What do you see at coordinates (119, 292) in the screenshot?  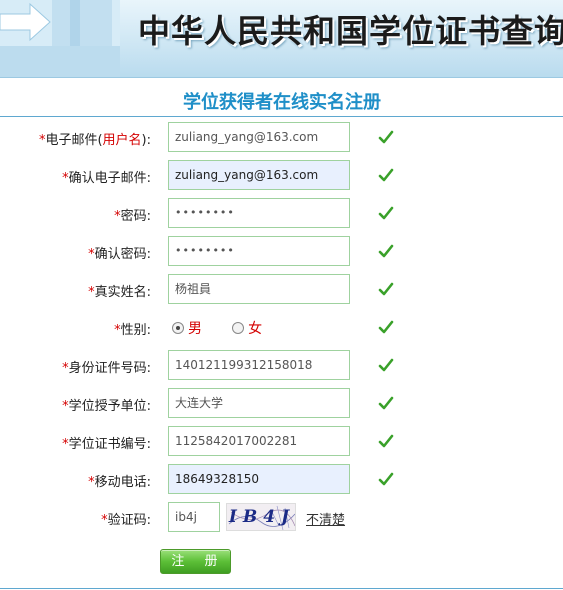 I see `real-name-label: *真实姓名:` at bounding box center [119, 292].